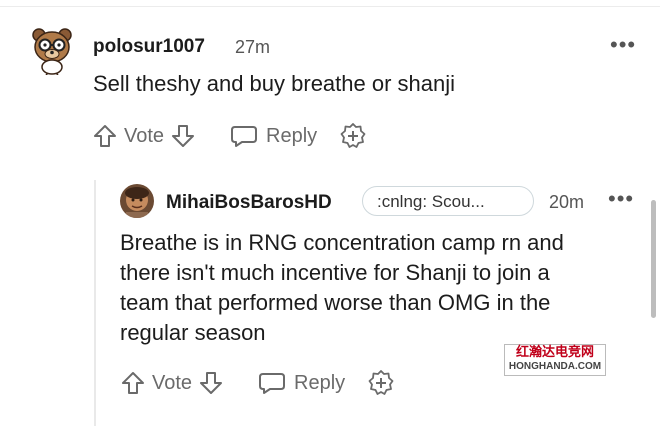 The width and height of the screenshot is (660, 426). What do you see at coordinates (149, 47) in the screenshot?
I see `comment-username: polosur1007` at bounding box center [149, 47].